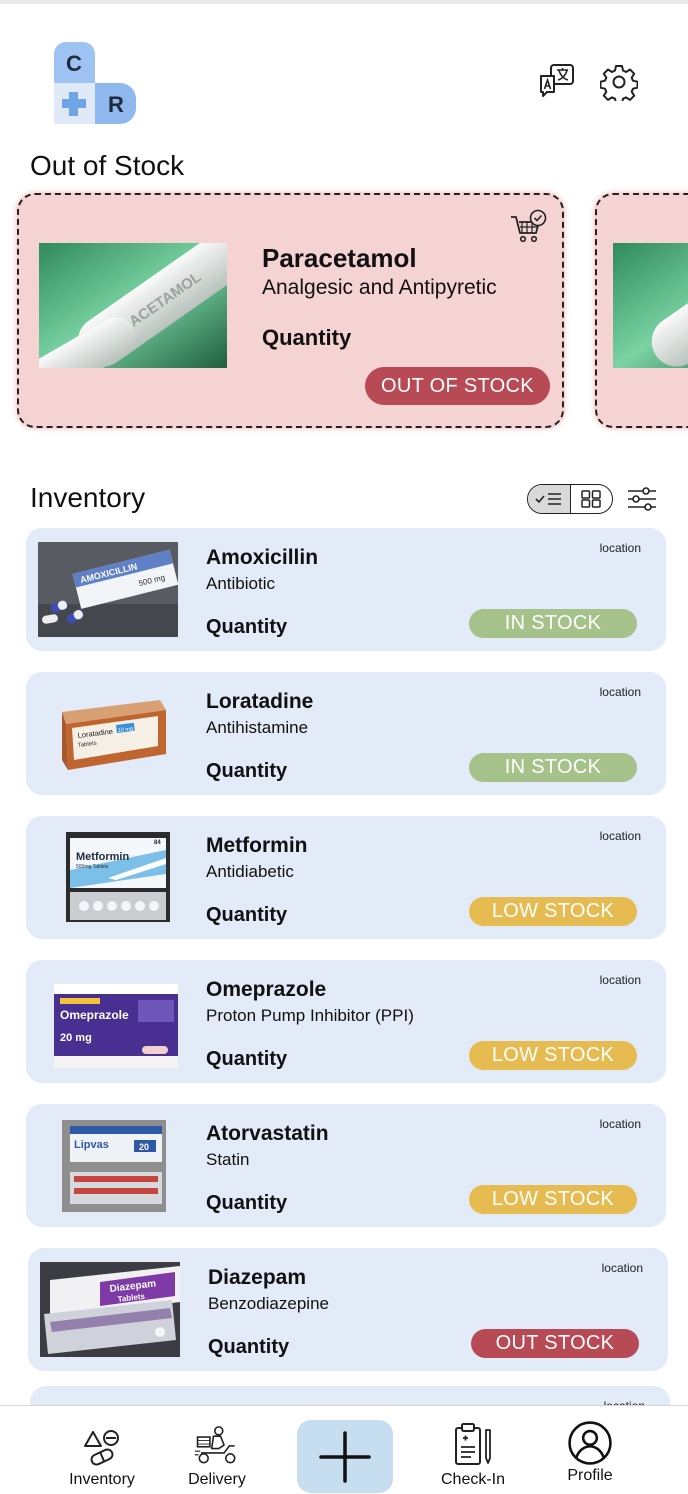 Image resolution: width=688 pixels, height=1494 pixels. I want to click on svg-text: 20 mg, so click(76, 1038).